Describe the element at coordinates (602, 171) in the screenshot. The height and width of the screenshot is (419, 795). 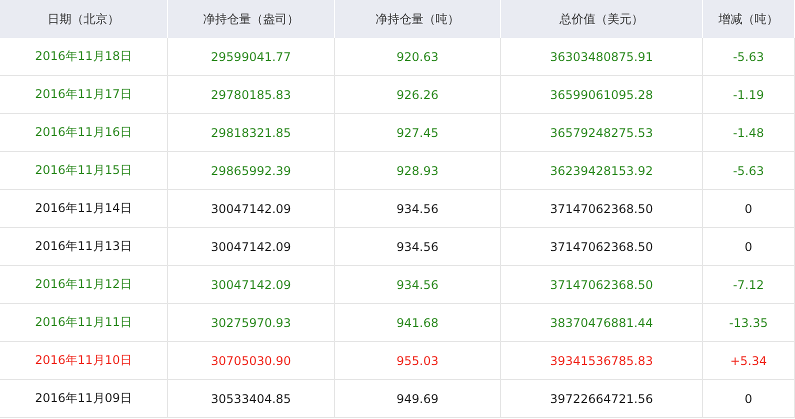
I see `table-cell: 36239428153.92` at that location.